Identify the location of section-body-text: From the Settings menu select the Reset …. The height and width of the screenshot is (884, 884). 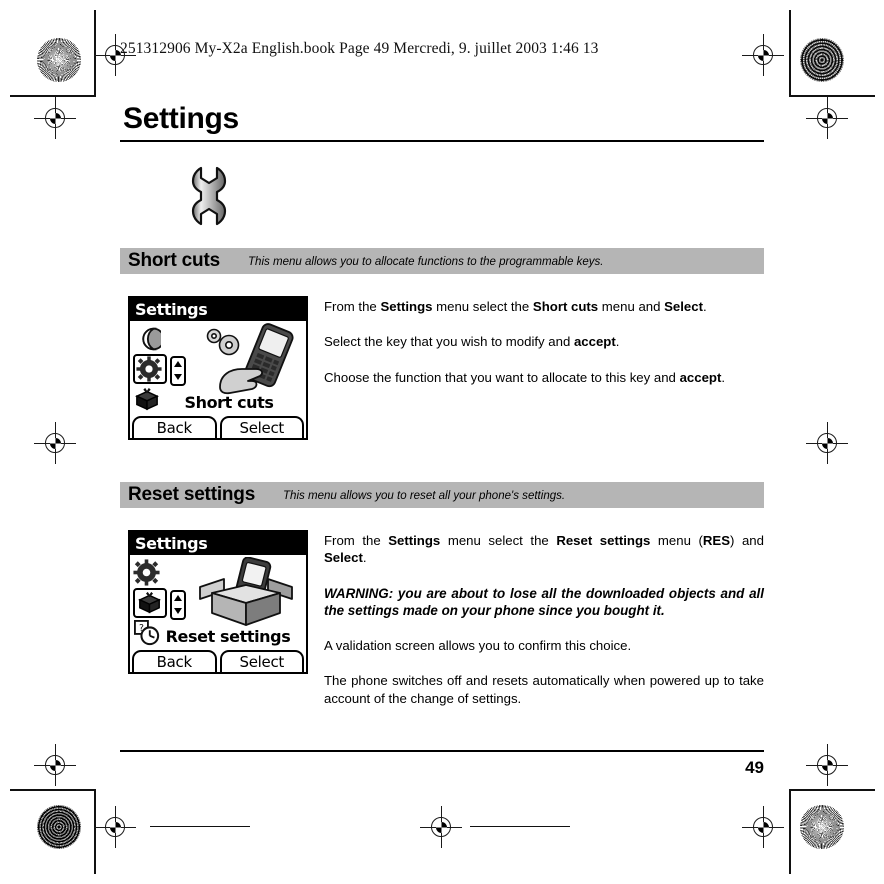
(537, 618).